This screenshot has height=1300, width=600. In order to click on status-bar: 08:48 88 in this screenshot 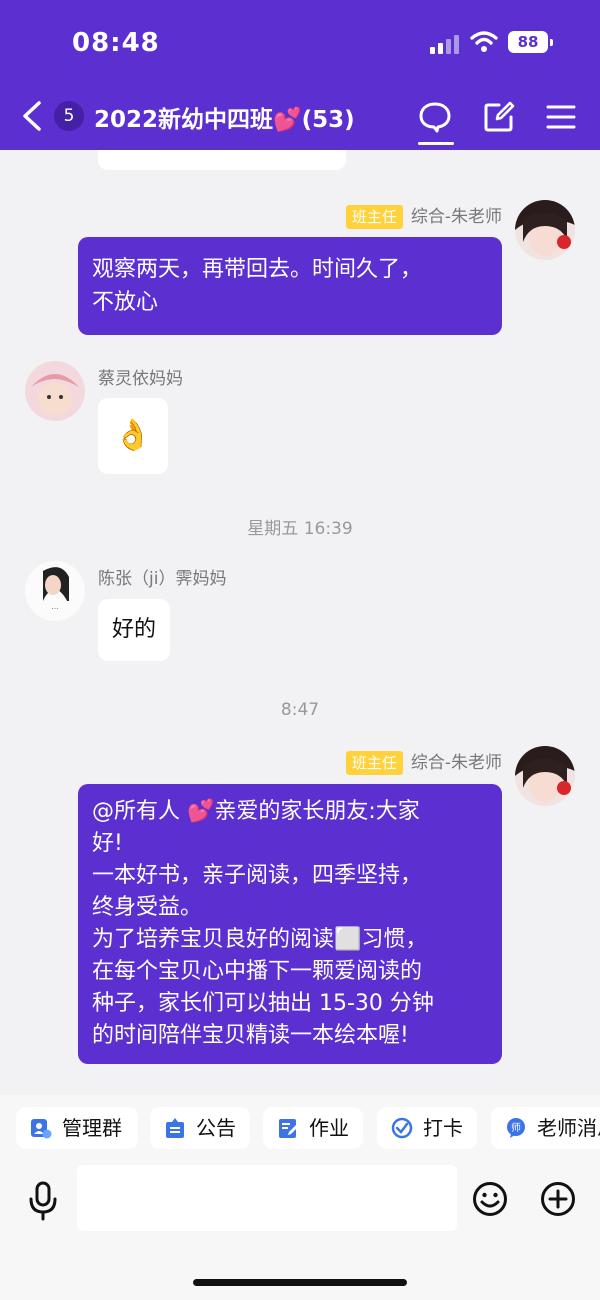, I will do `click(300, 45)`.